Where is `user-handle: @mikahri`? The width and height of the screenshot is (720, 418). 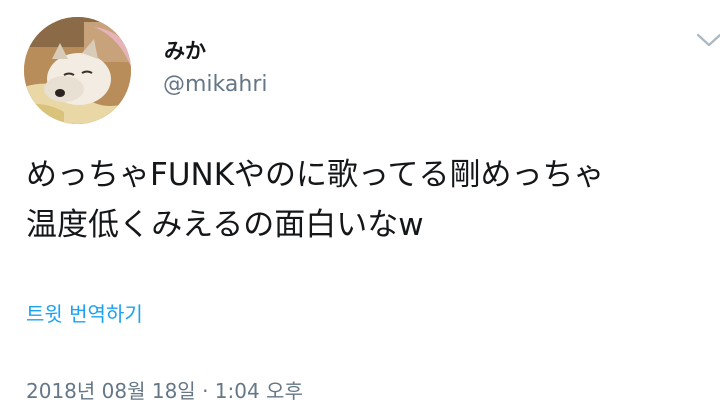 user-handle: @mikahri is located at coordinates (215, 85).